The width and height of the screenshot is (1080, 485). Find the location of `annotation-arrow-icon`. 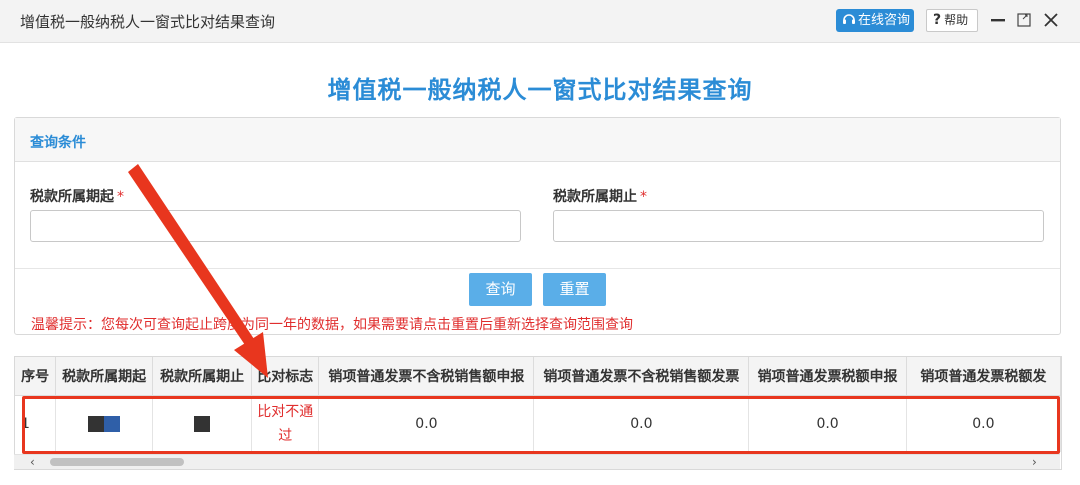

annotation-arrow-icon is located at coordinates (198, 271).